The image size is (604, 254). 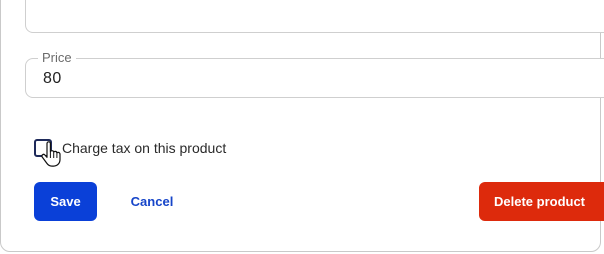 I want to click on price-label: Price, so click(x=57, y=57).